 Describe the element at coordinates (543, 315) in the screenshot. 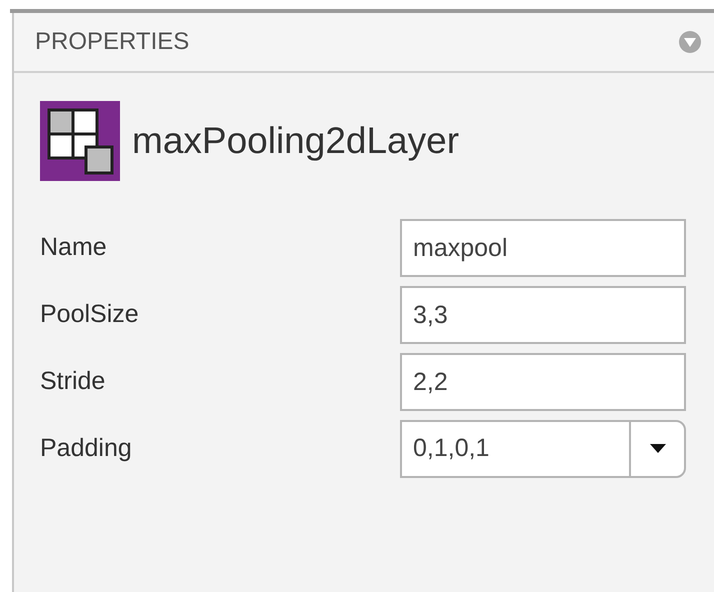

I see `property-field: 3,3` at that location.